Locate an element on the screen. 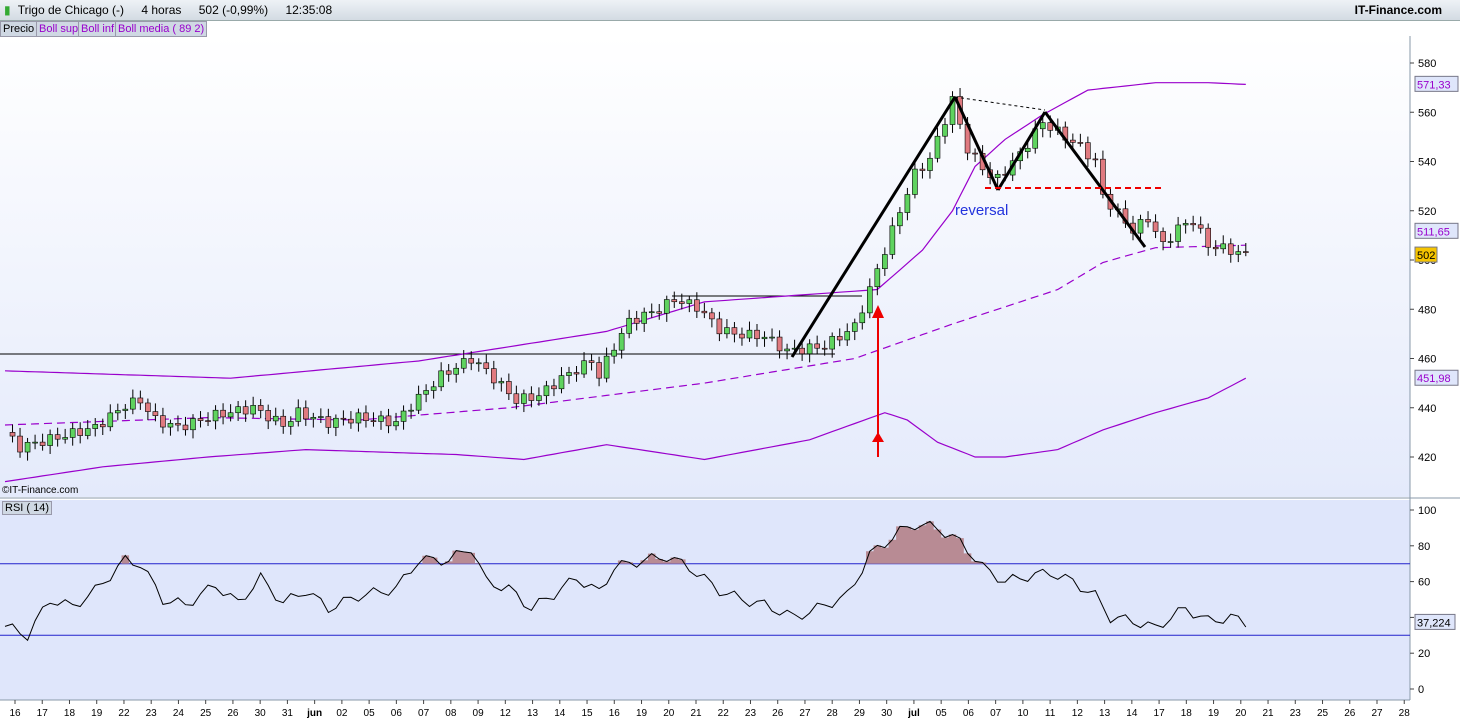  legend-boll-media: Boll media ( 89 2) is located at coordinates (161, 29).